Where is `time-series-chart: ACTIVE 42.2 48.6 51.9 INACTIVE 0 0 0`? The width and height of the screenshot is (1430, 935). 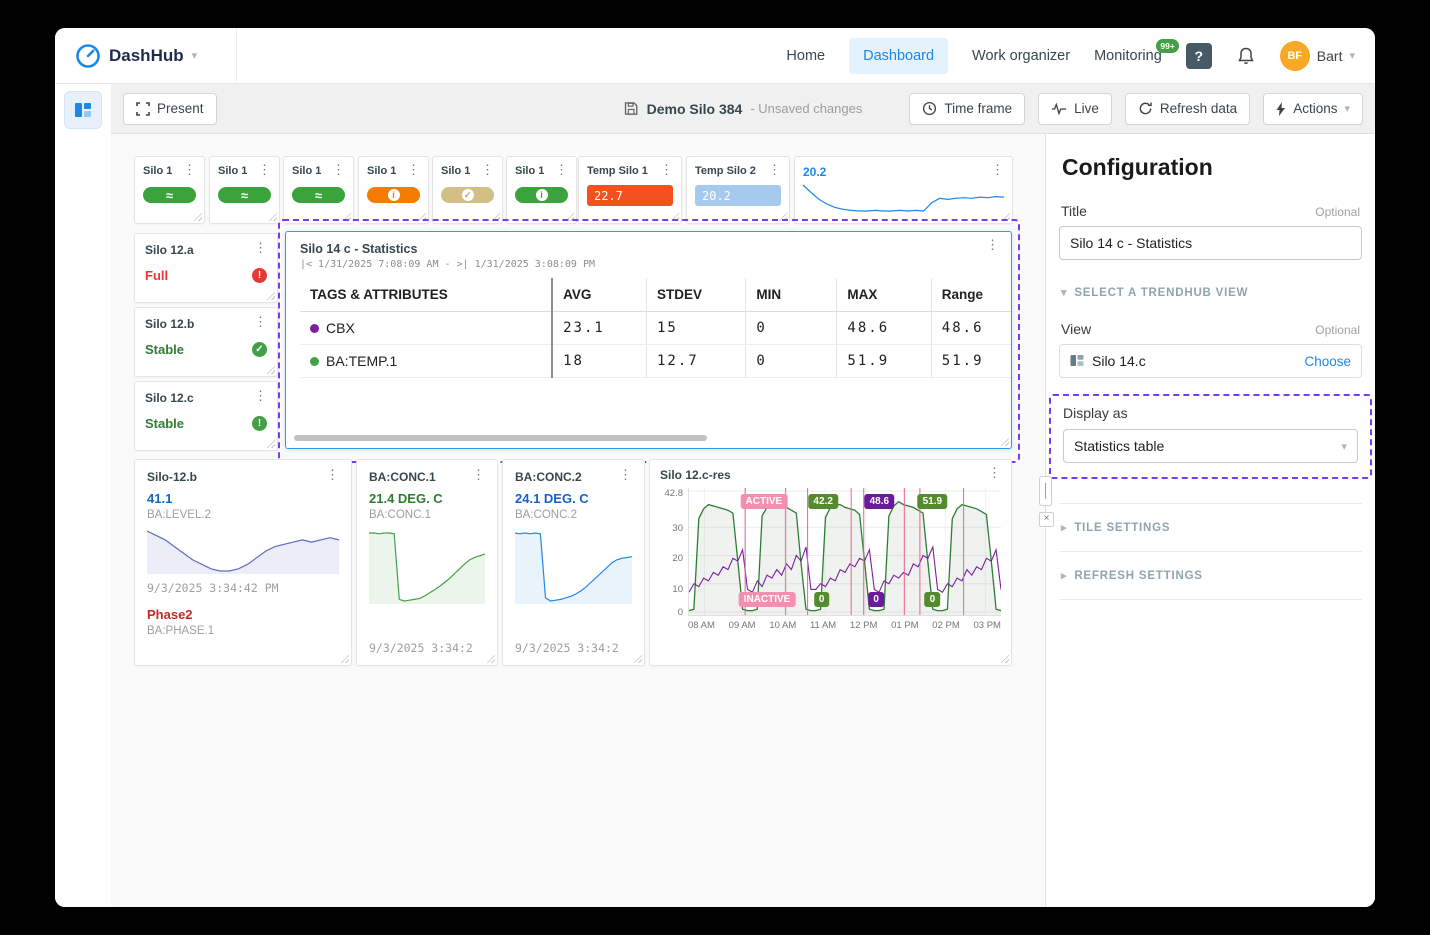
time-series-chart: ACTIVE 42.2 48.6 51.9 INACTIVE 0 0 0 is located at coordinates (845, 552).